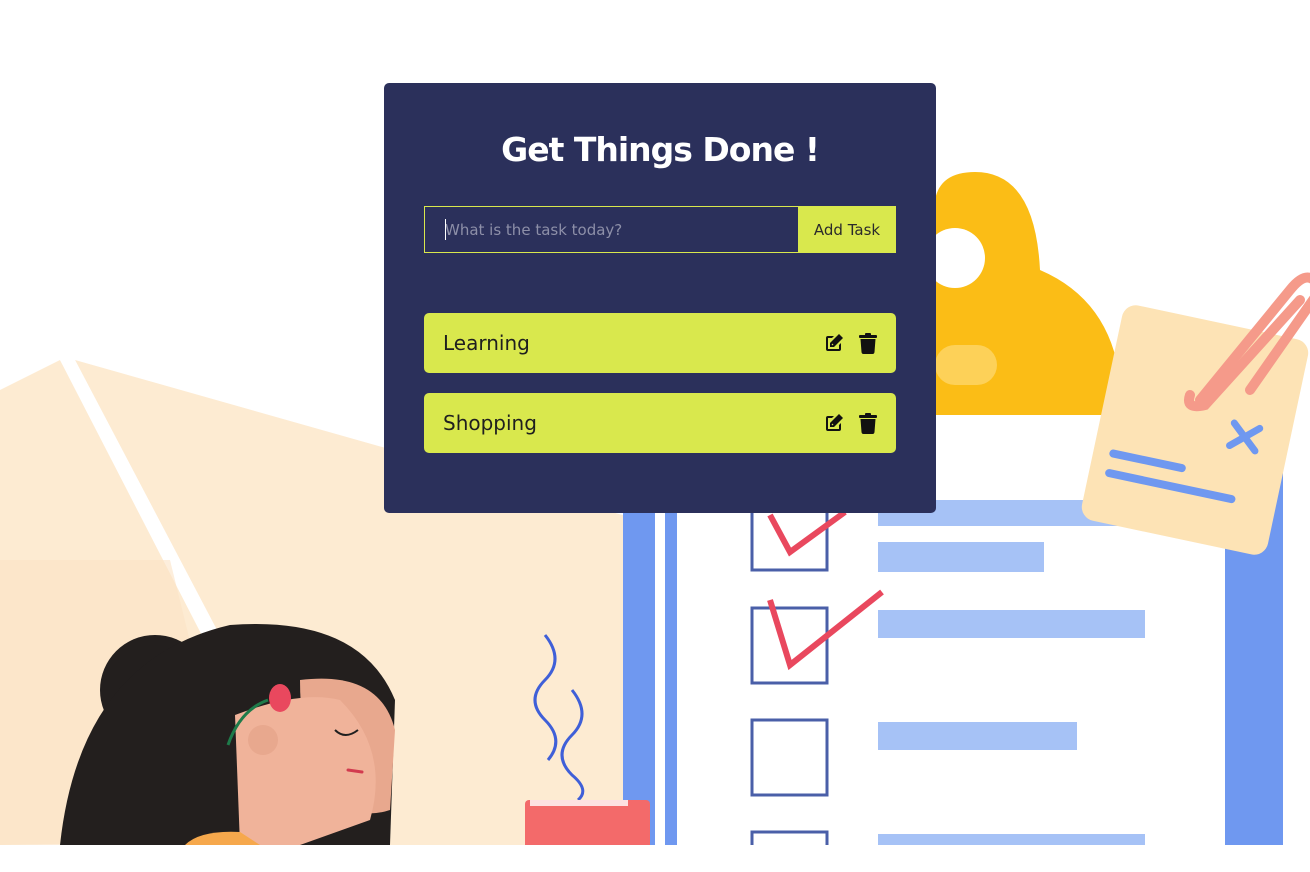 The width and height of the screenshot is (1310, 872). What do you see at coordinates (660, 423) in the screenshot?
I see `todo-item: Shopping` at bounding box center [660, 423].